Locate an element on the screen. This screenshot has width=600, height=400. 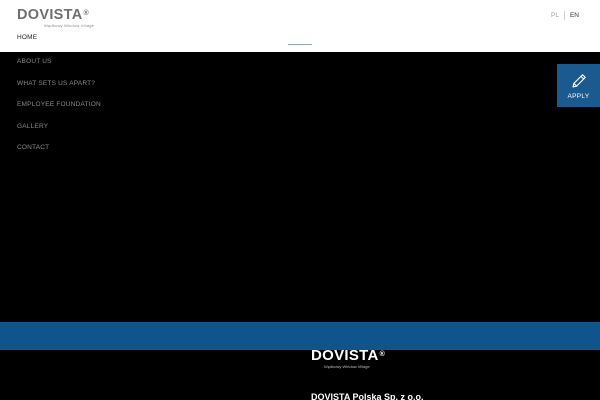
nav-gallery-link: GALLERY is located at coordinates (59, 128).